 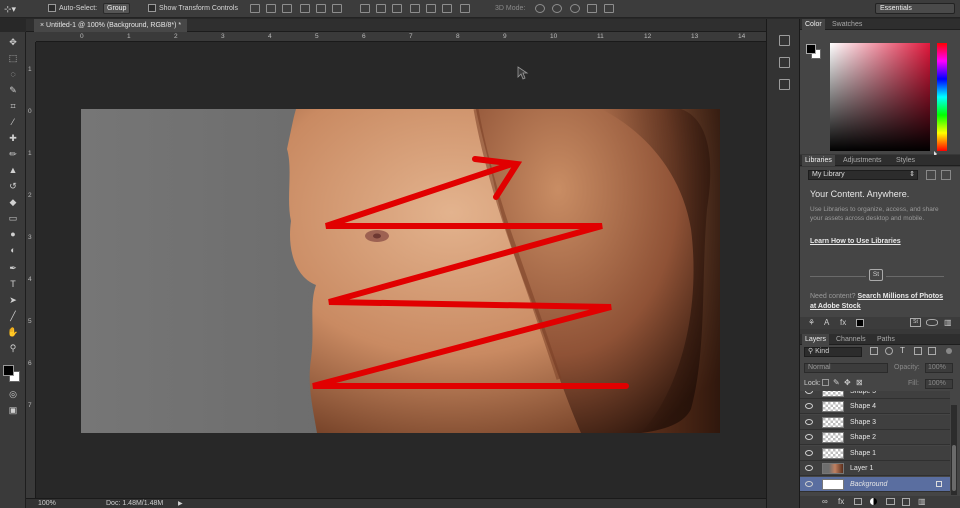 I want to click on layer-row-background: Background, so click(x=875, y=484).